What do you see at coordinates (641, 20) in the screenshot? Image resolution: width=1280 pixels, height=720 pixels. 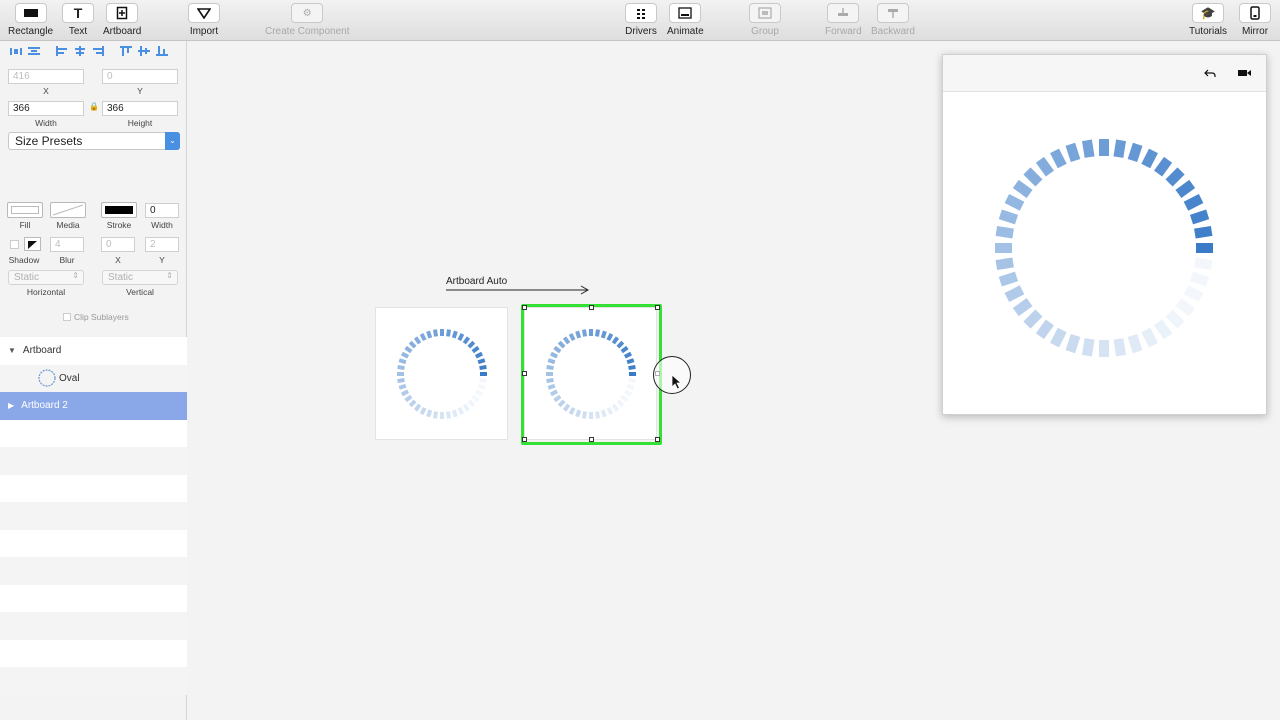 I see `drivers-button: Drivers` at bounding box center [641, 20].